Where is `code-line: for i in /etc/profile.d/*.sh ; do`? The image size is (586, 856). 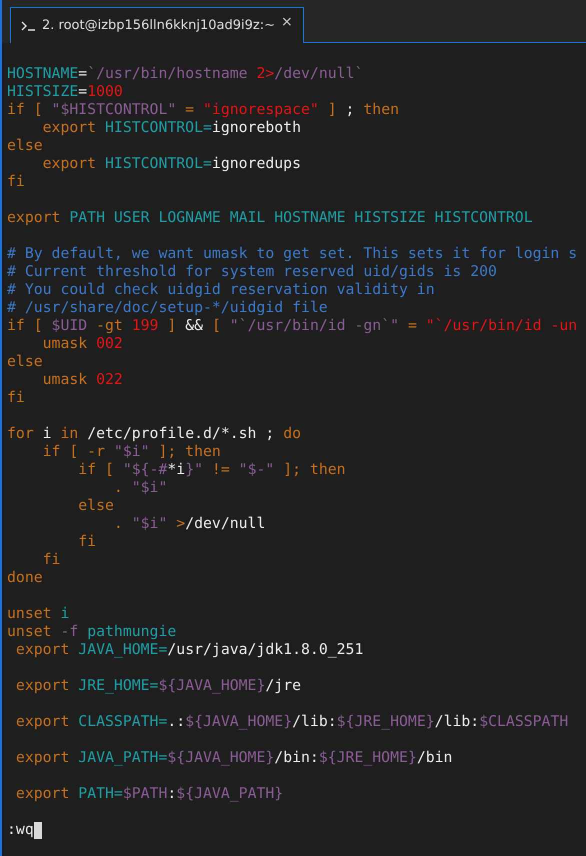 code-line: for i in /etc/profile.d/*.sh ; do is located at coordinates (154, 434).